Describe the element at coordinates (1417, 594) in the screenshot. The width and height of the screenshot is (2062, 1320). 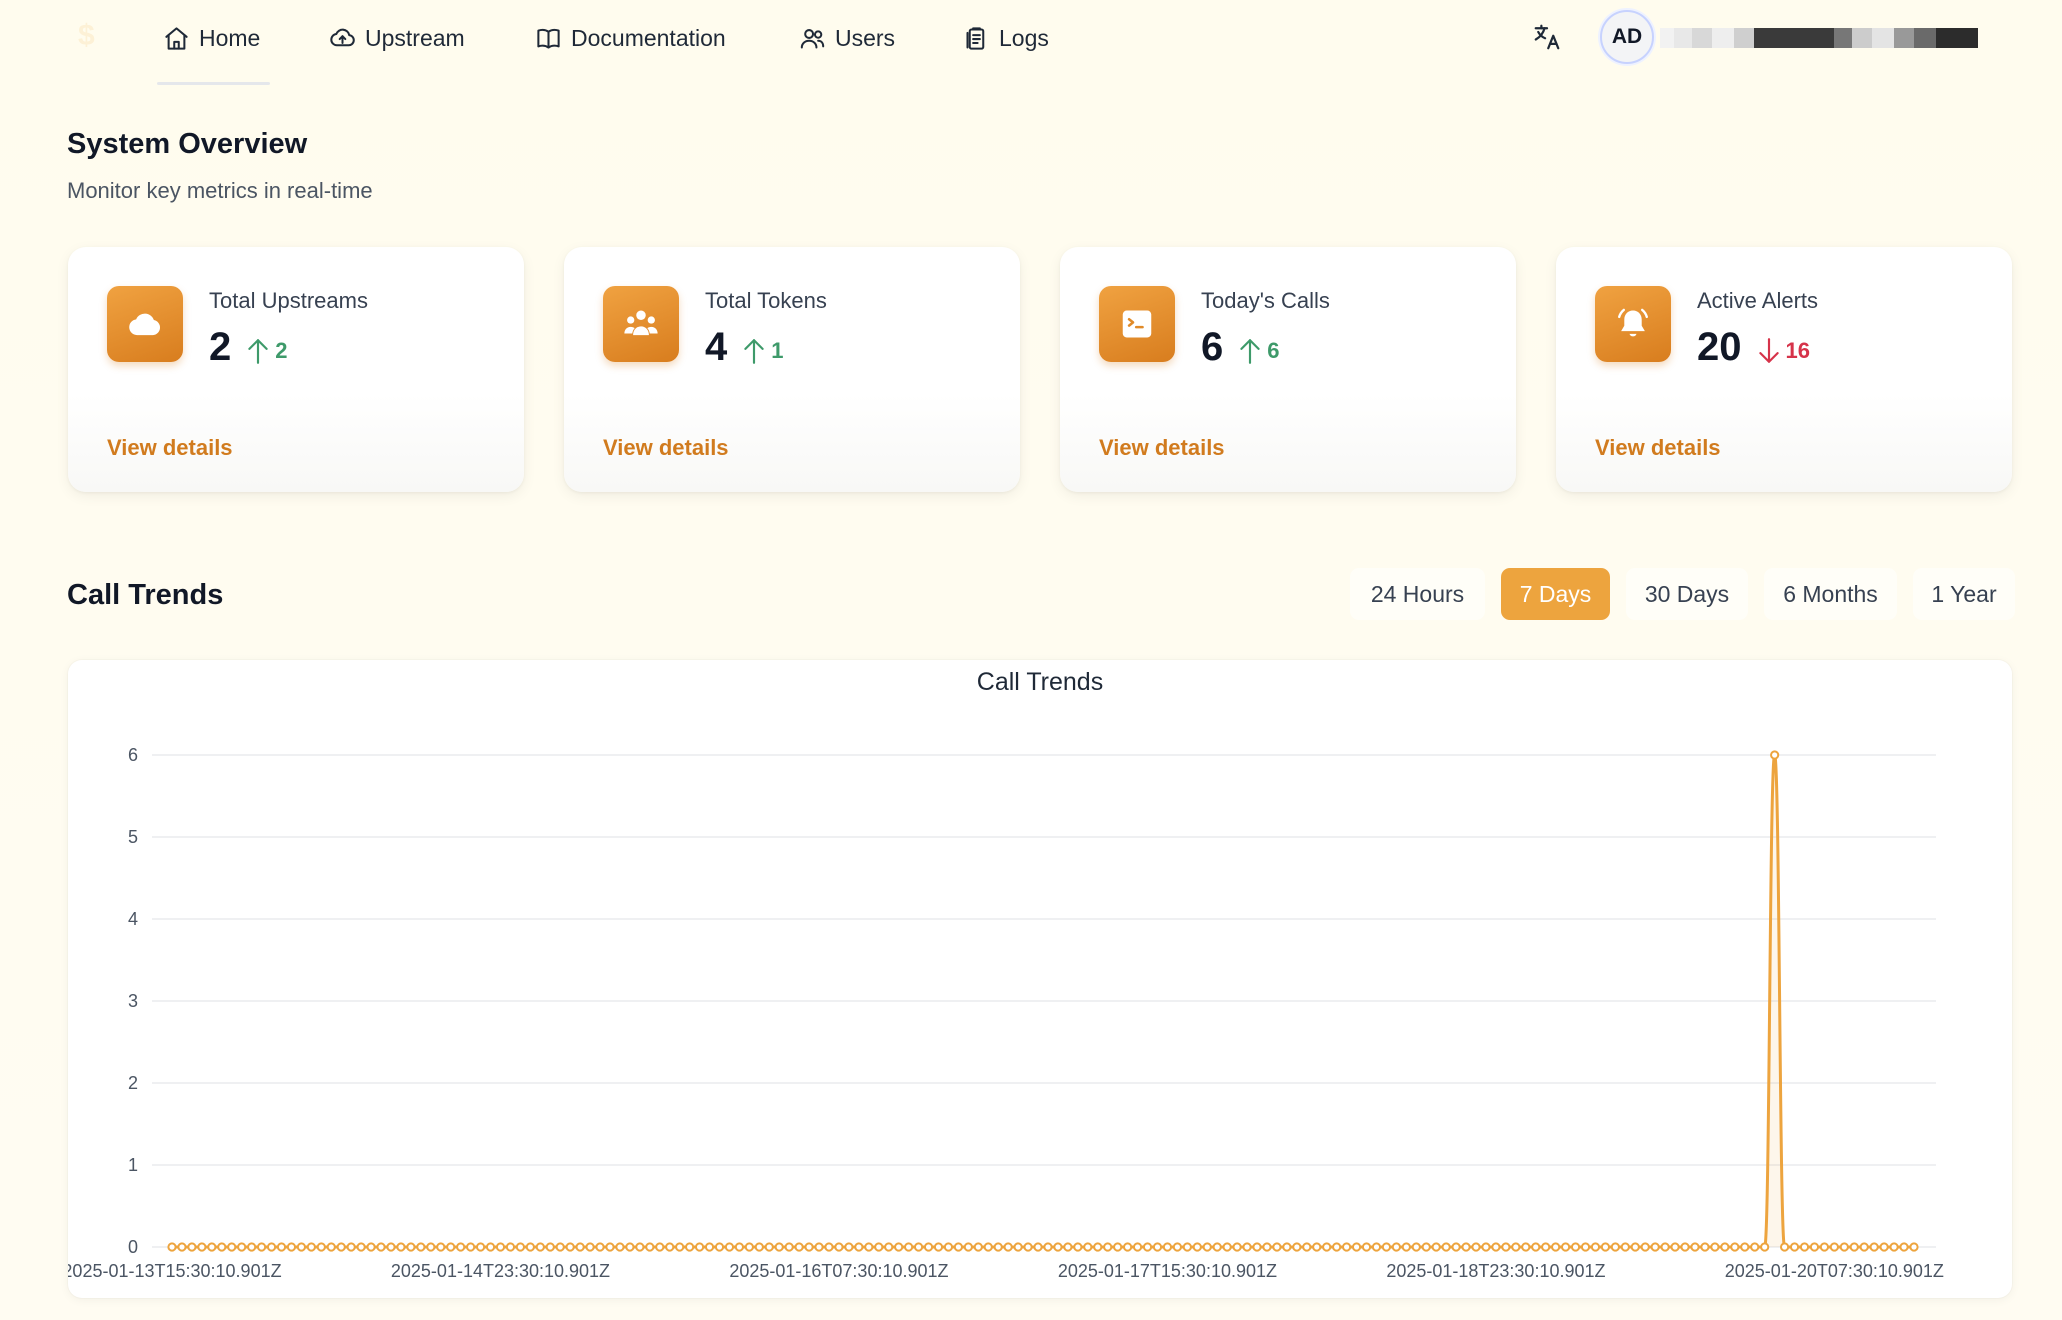
I see `range-tab-24-hours: 24 Hours` at that location.